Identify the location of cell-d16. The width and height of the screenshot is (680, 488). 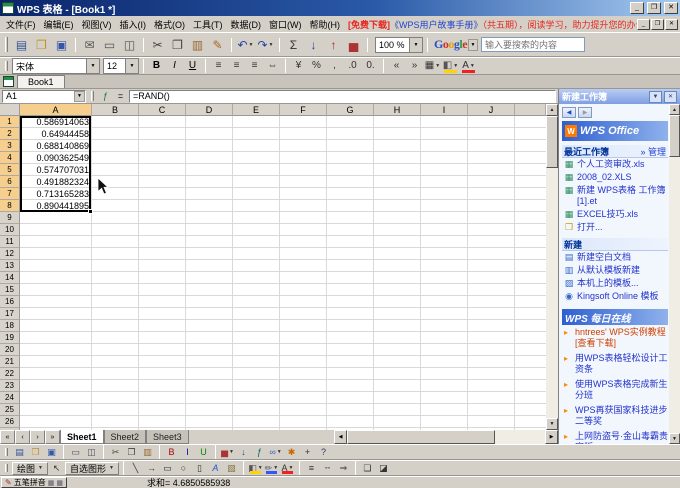
(209, 302).